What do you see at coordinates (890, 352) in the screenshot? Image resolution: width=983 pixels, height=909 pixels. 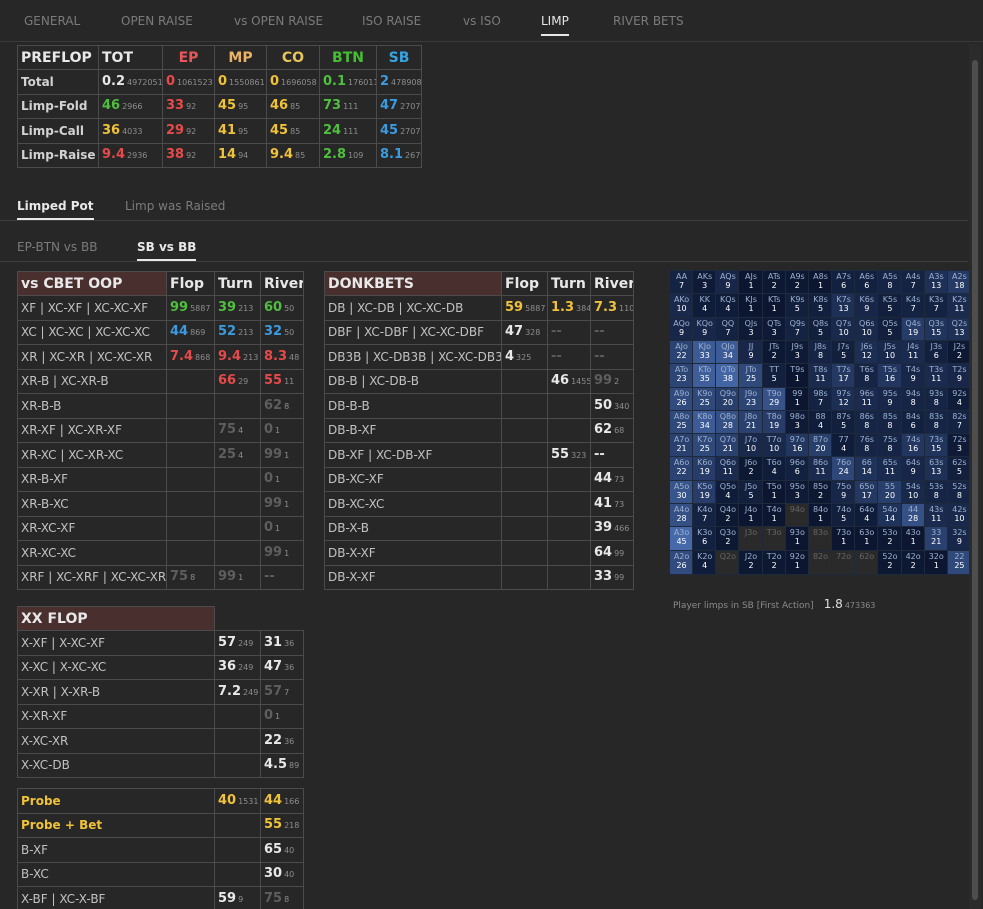 I see `hand-cell: J5s 10` at bounding box center [890, 352].